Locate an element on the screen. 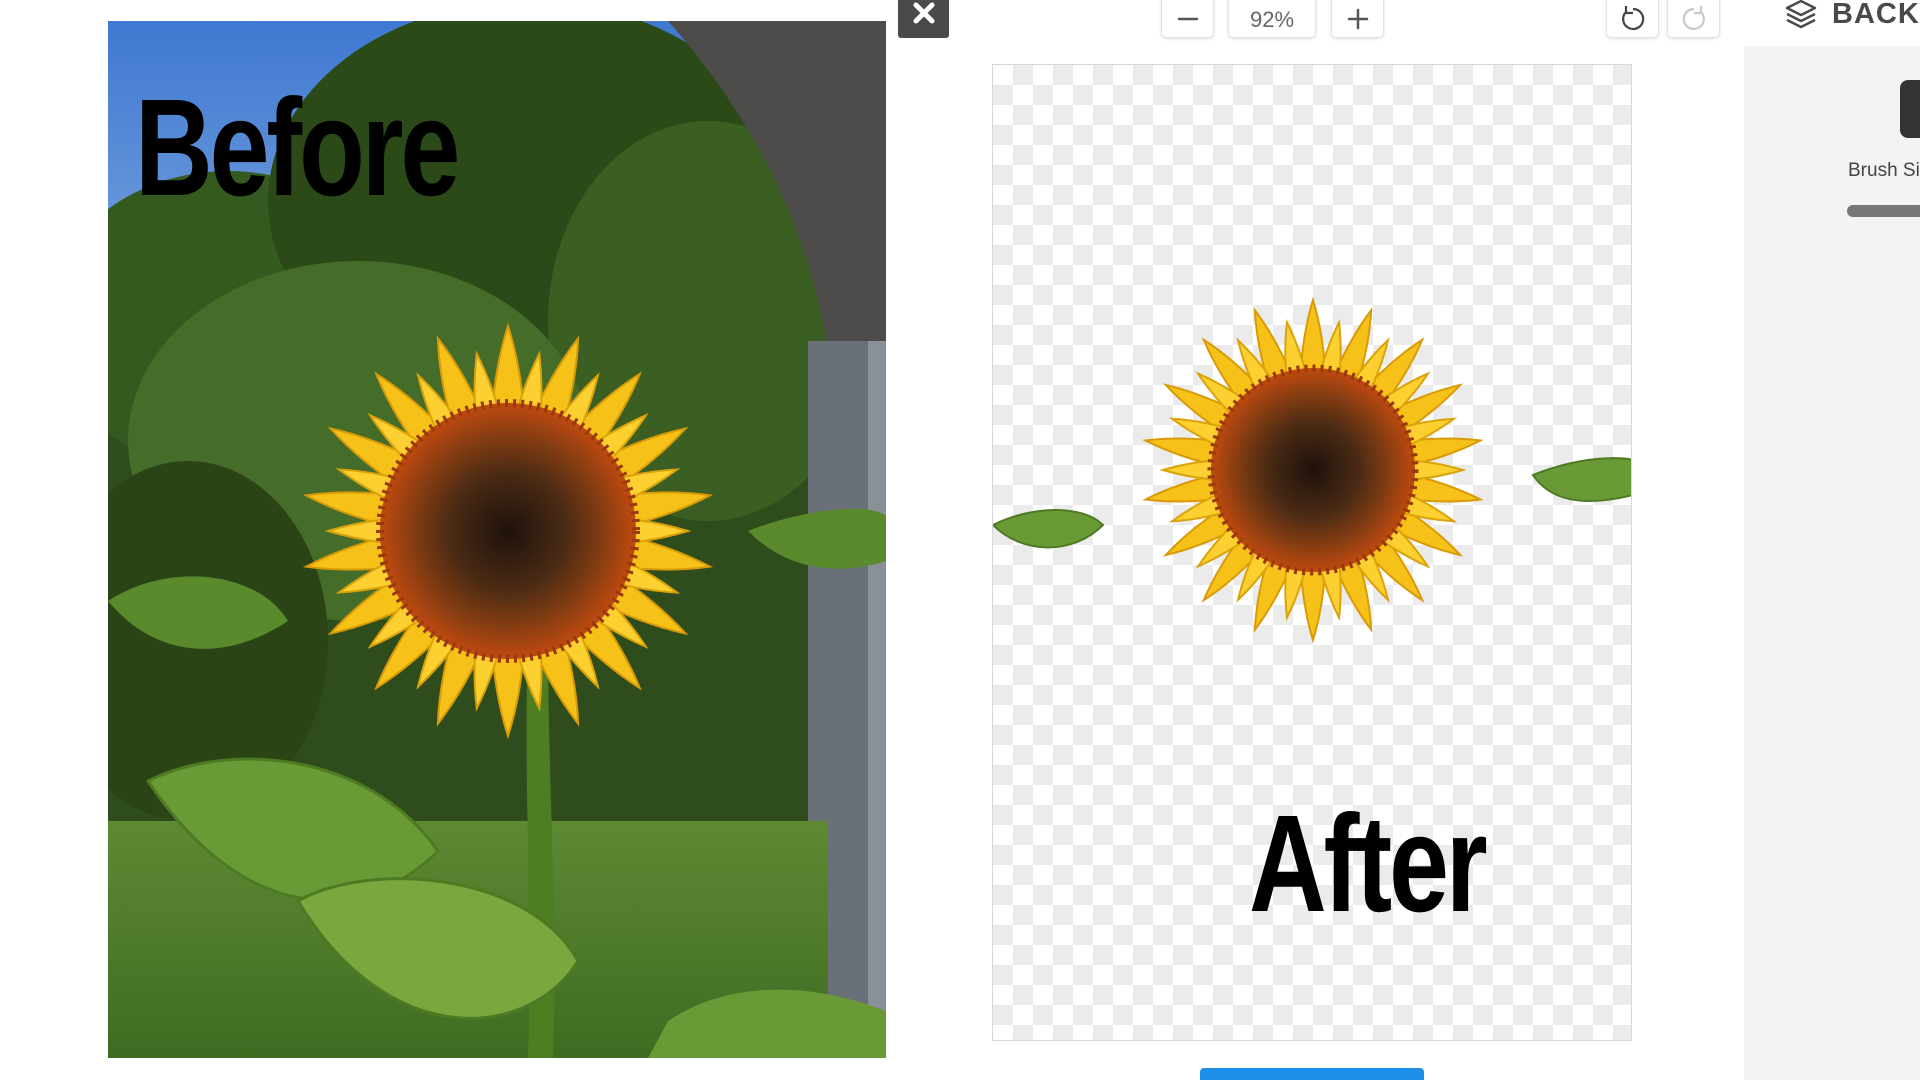 The width and height of the screenshot is (1920, 1080). redo-icon is located at coordinates (1693, 18).